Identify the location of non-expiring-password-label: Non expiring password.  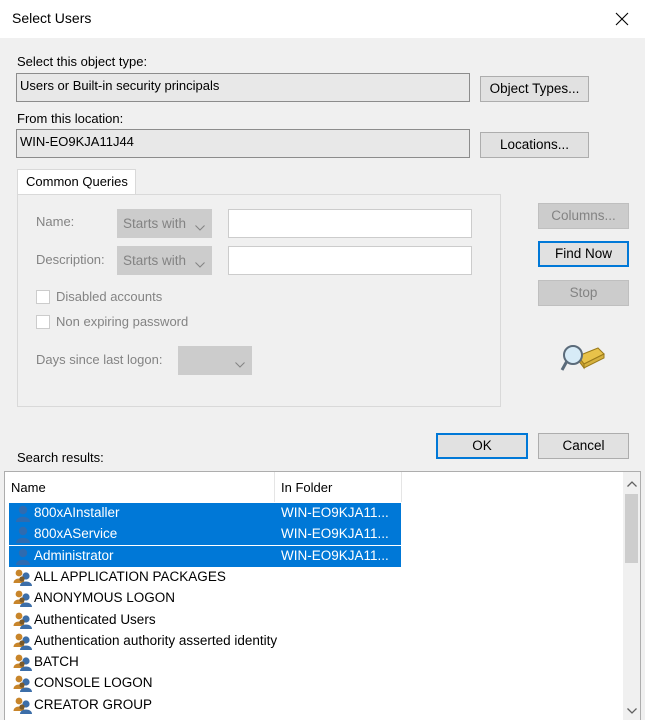
(122, 321).